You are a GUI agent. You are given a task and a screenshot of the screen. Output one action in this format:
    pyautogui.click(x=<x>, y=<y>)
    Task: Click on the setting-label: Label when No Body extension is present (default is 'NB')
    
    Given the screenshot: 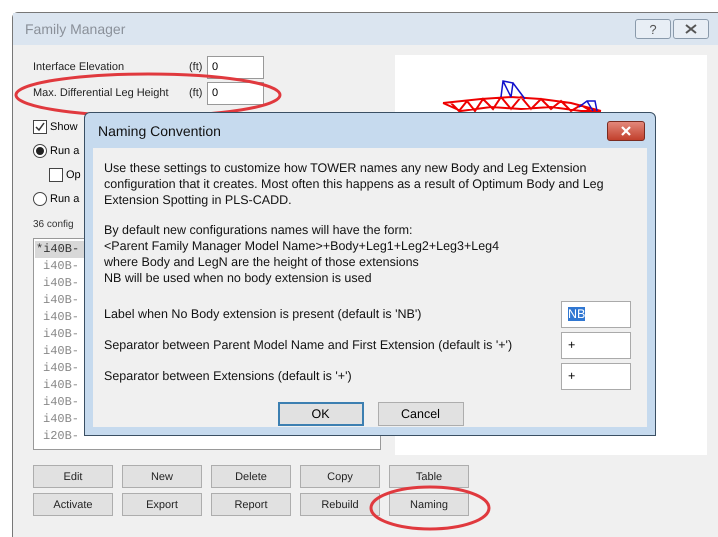 What is the action you would take?
    pyautogui.click(x=263, y=314)
    